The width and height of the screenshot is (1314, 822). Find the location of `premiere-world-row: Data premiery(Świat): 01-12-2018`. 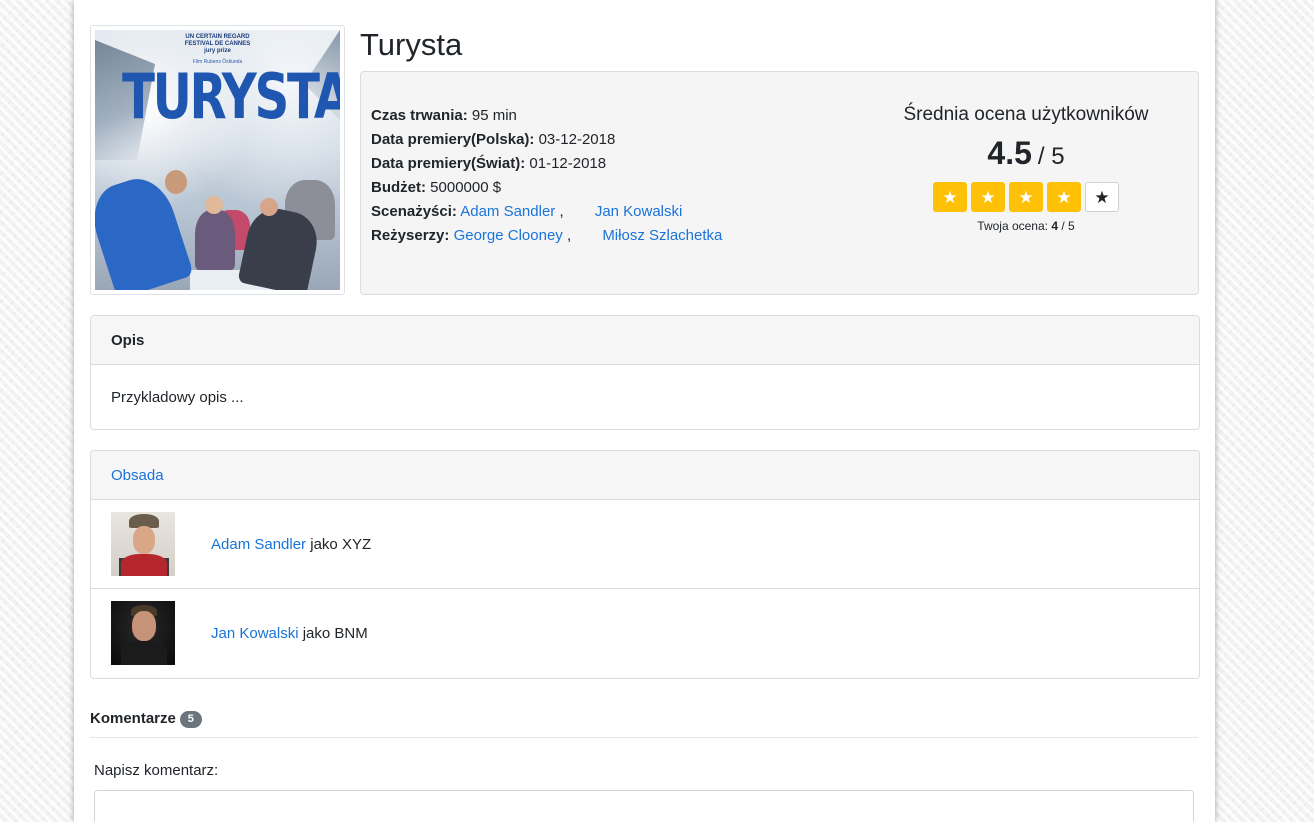

premiere-world-row: Data premiery(Świat): 01-12-2018 is located at coordinates (546, 164).